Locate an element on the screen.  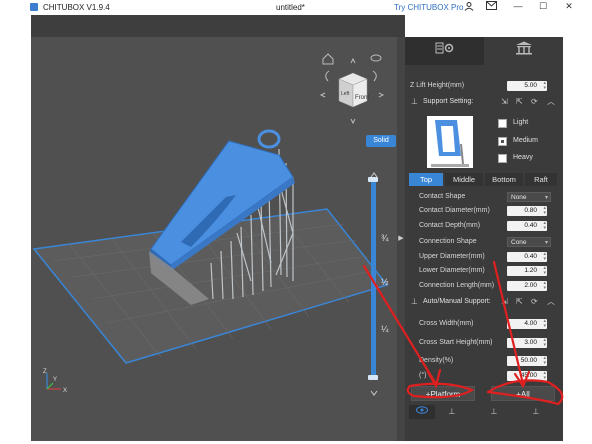
support-setting-label: Support Setting: is located at coordinates (448, 101).